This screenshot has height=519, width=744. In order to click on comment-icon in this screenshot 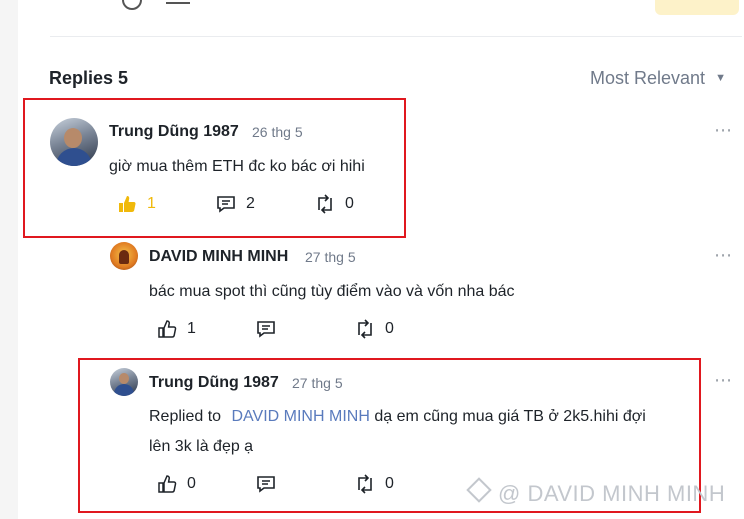, I will do `click(266, 329)`.